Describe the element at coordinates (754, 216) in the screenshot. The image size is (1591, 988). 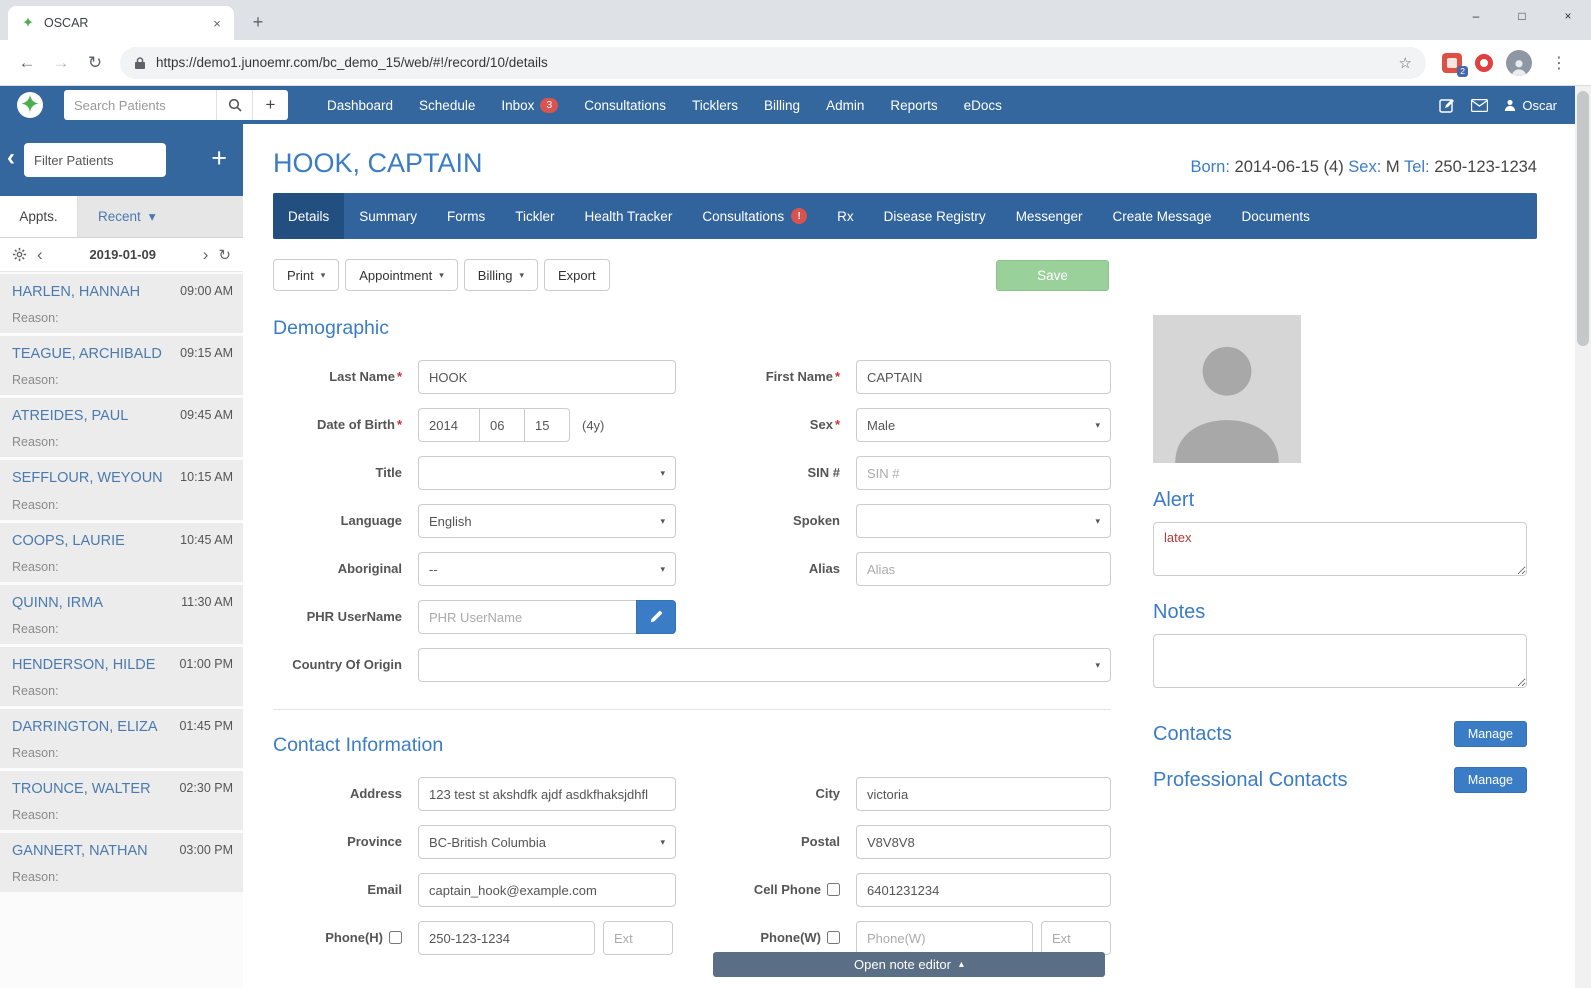
I see `record-tab-consultations: Consultations!` at that location.